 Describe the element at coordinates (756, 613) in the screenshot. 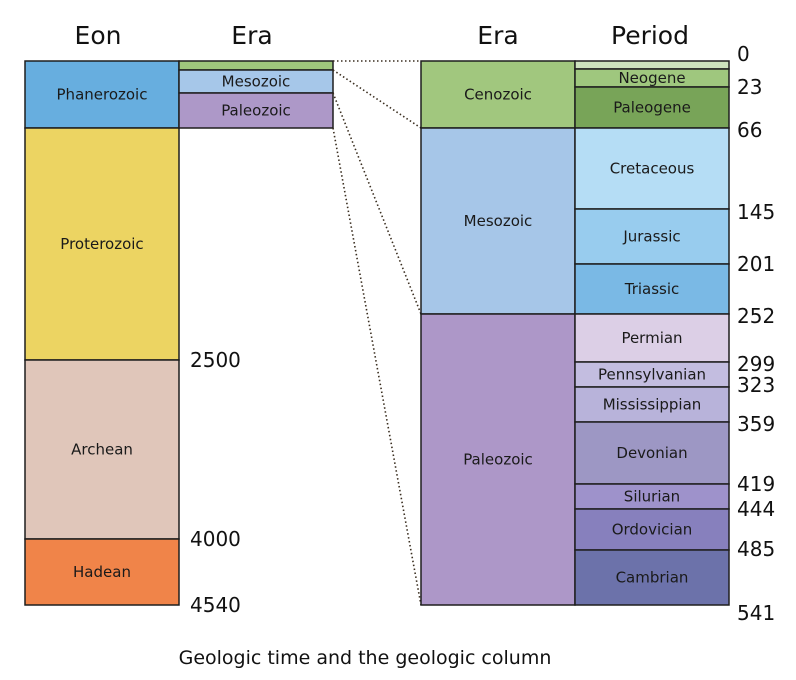

I see `period-age-label: 541` at that location.